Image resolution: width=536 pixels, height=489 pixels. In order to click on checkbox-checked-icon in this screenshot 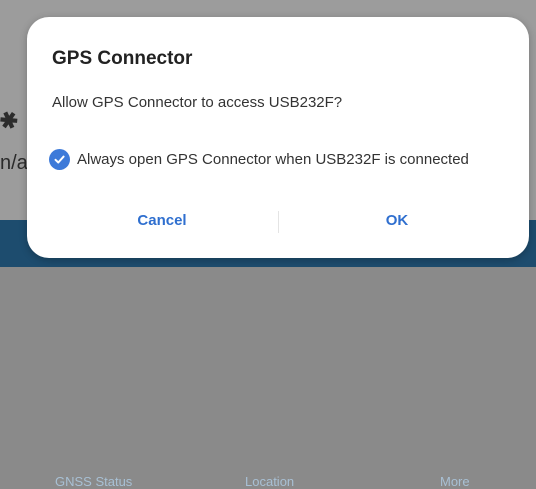, I will do `click(59, 159)`.